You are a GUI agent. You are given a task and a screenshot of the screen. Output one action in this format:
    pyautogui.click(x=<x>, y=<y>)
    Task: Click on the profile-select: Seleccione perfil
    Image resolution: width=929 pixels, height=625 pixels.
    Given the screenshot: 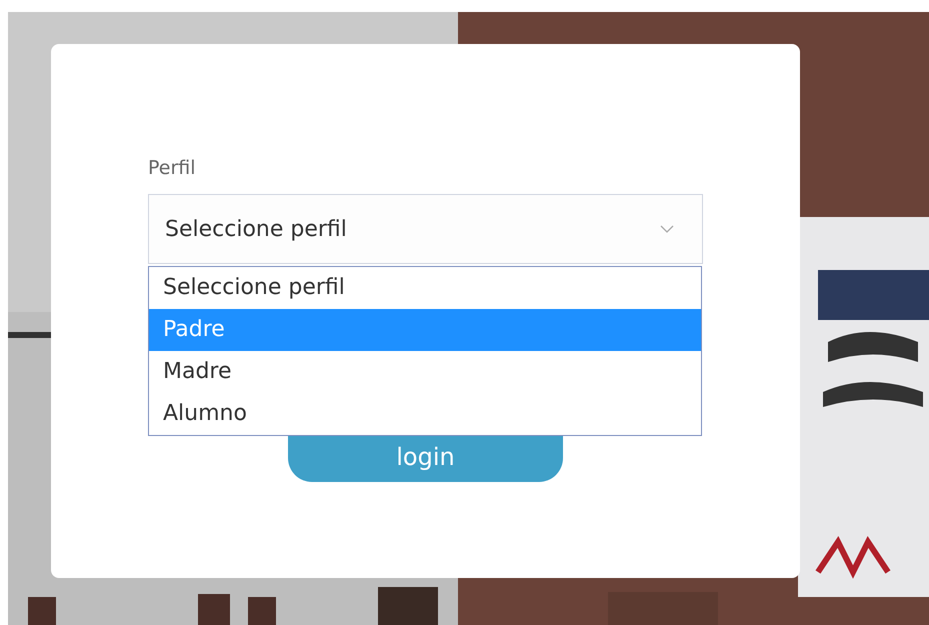 What is the action you would take?
    pyautogui.click(x=425, y=229)
    